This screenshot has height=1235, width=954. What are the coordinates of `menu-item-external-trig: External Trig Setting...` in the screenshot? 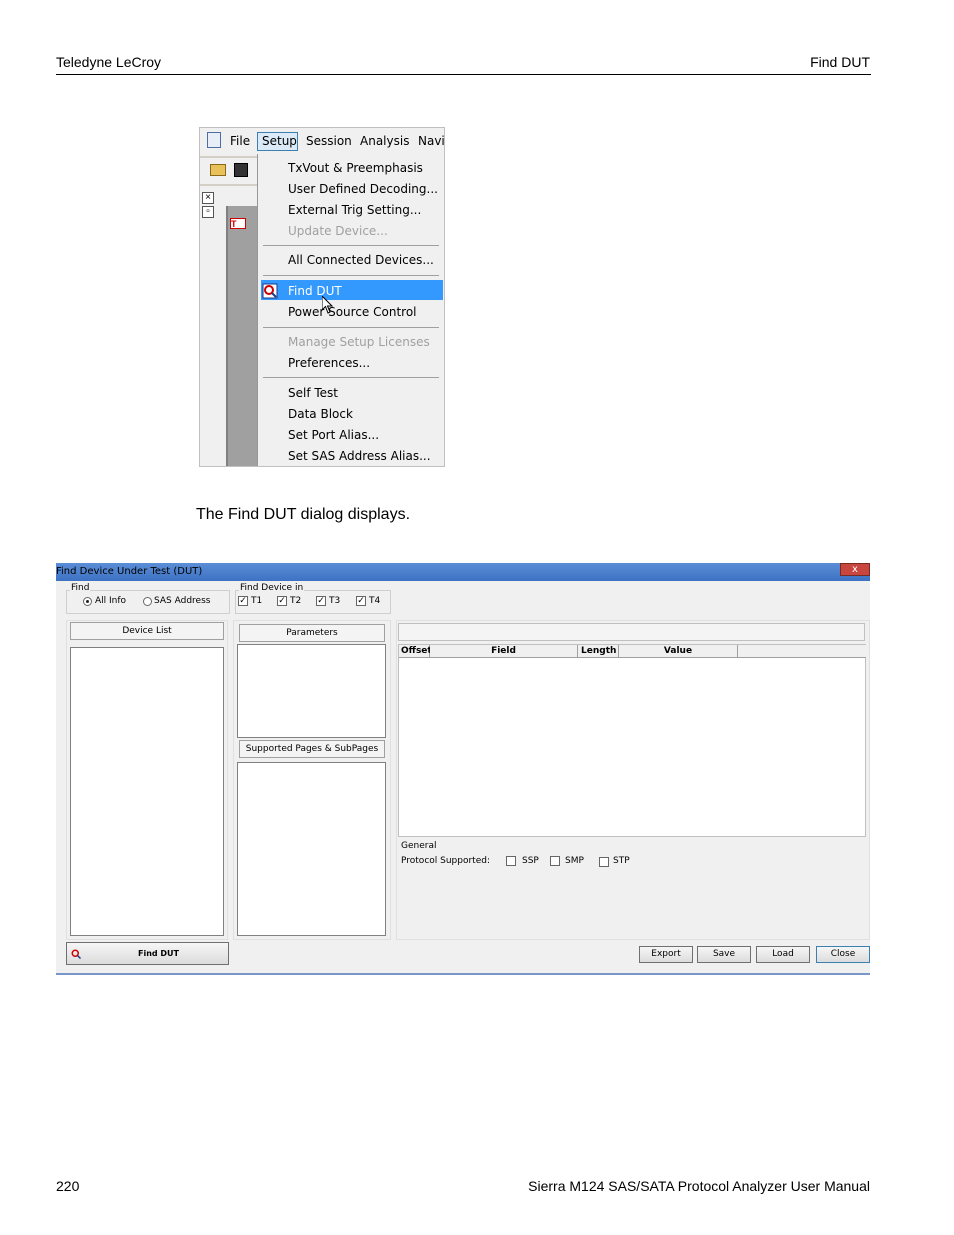 It's located at (354, 210).